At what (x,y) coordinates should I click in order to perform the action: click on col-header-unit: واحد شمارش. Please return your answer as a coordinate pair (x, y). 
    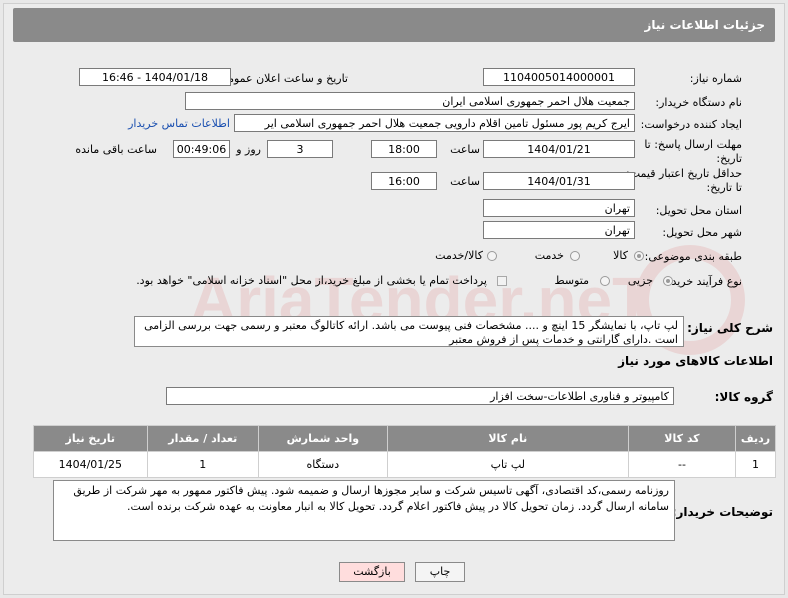
    Looking at the image, I should click on (323, 438).